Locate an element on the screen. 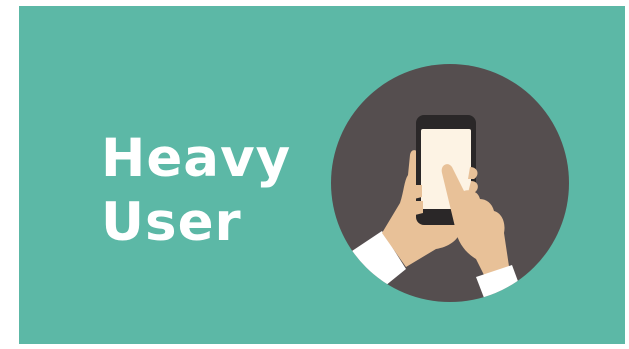 The height and width of the screenshot is (349, 629). title-line-user: User is located at coordinates (171, 222).